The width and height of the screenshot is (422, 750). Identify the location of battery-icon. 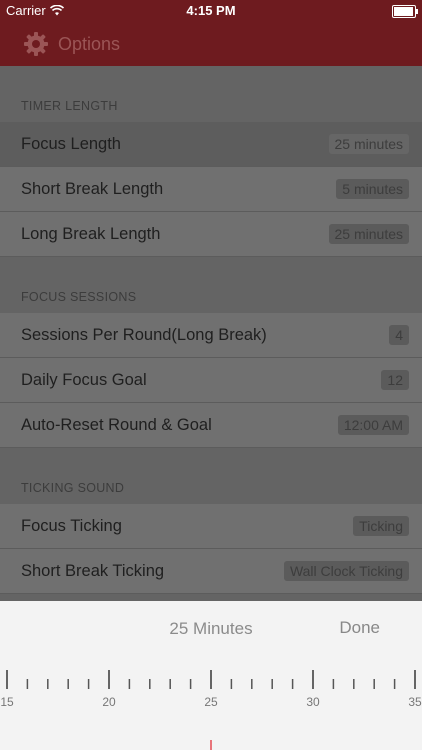
(405, 11).